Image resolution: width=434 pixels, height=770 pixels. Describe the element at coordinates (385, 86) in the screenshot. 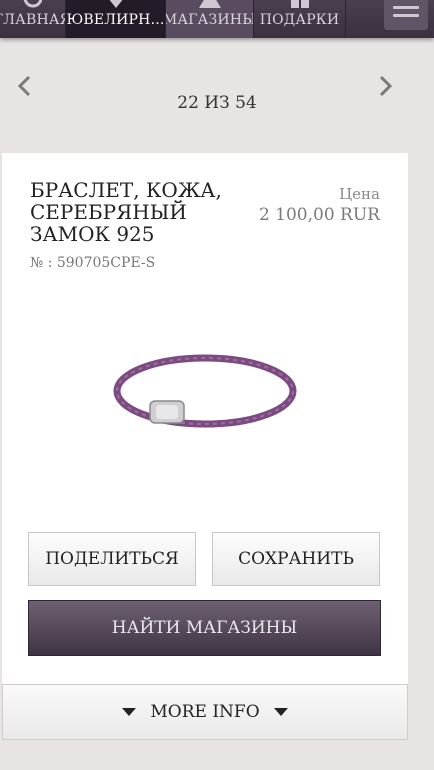

I see `chevron-right-icon` at that location.